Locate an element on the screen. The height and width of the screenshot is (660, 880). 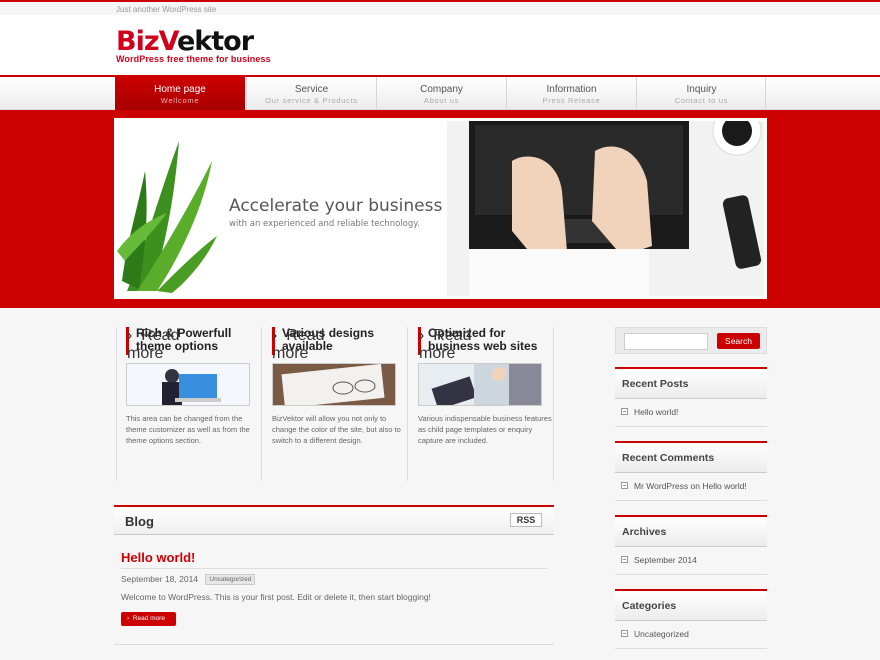
top-accent-line is located at coordinates (440, 1).